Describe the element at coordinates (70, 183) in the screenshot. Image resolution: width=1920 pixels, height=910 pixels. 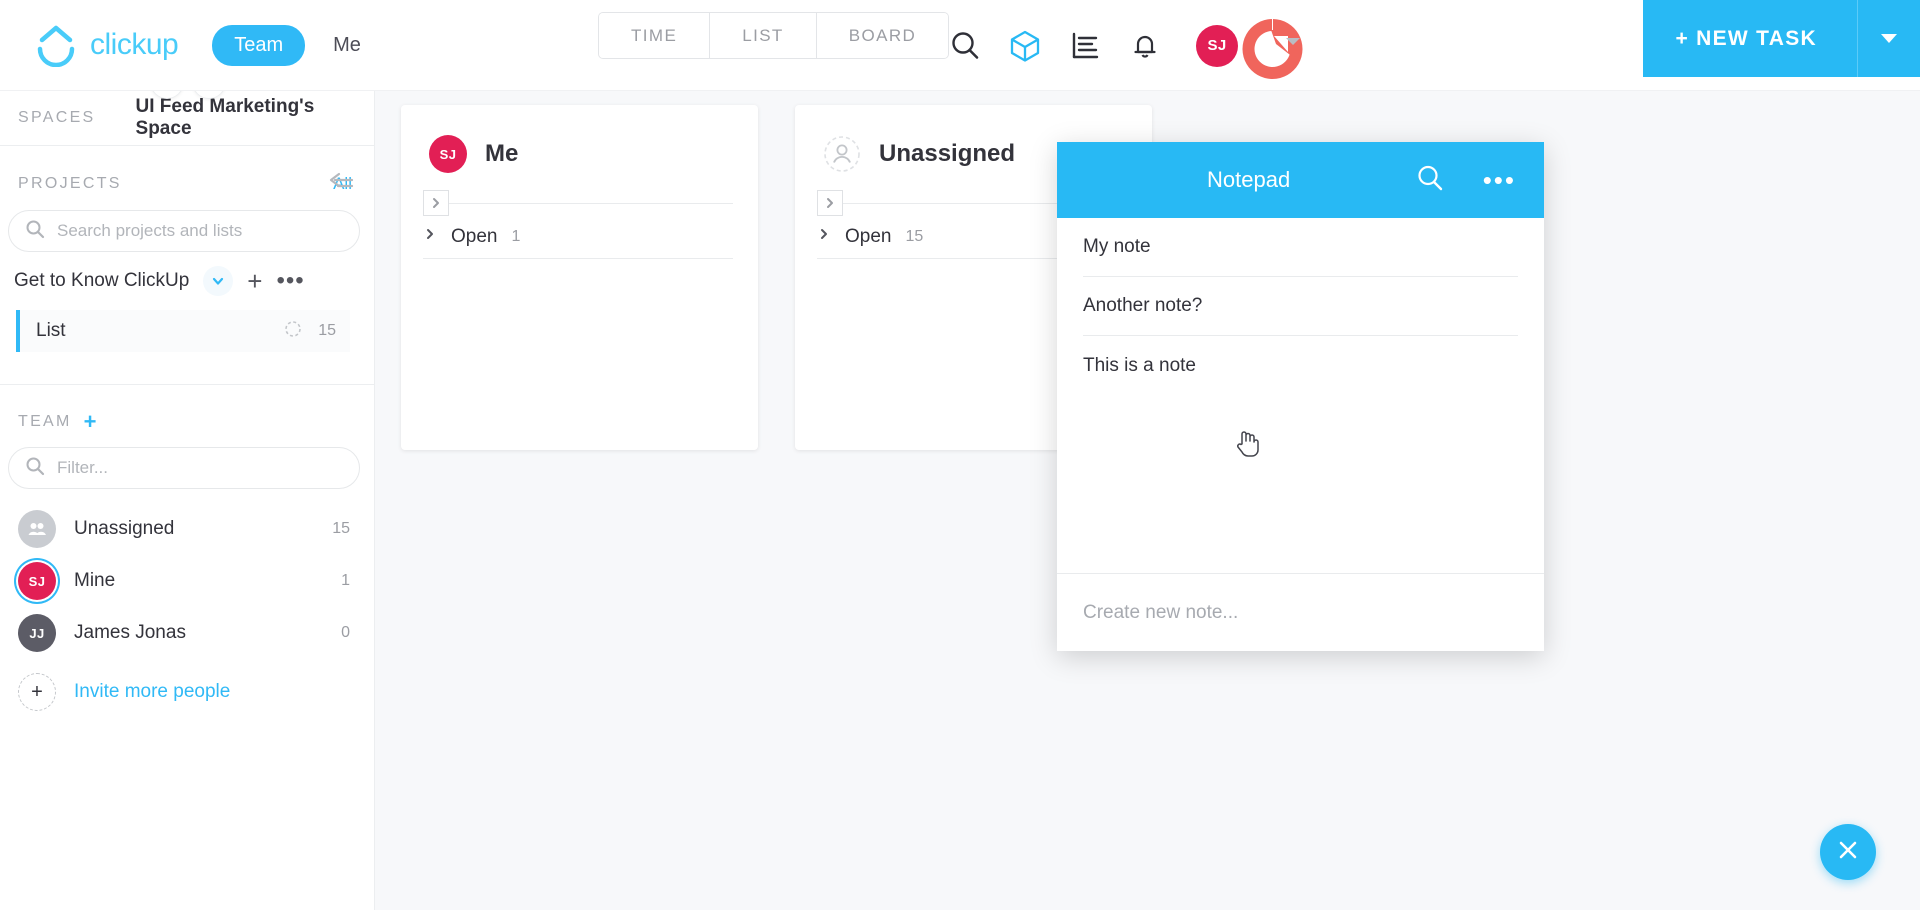
I see `projects-label: PROJECTS` at that location.